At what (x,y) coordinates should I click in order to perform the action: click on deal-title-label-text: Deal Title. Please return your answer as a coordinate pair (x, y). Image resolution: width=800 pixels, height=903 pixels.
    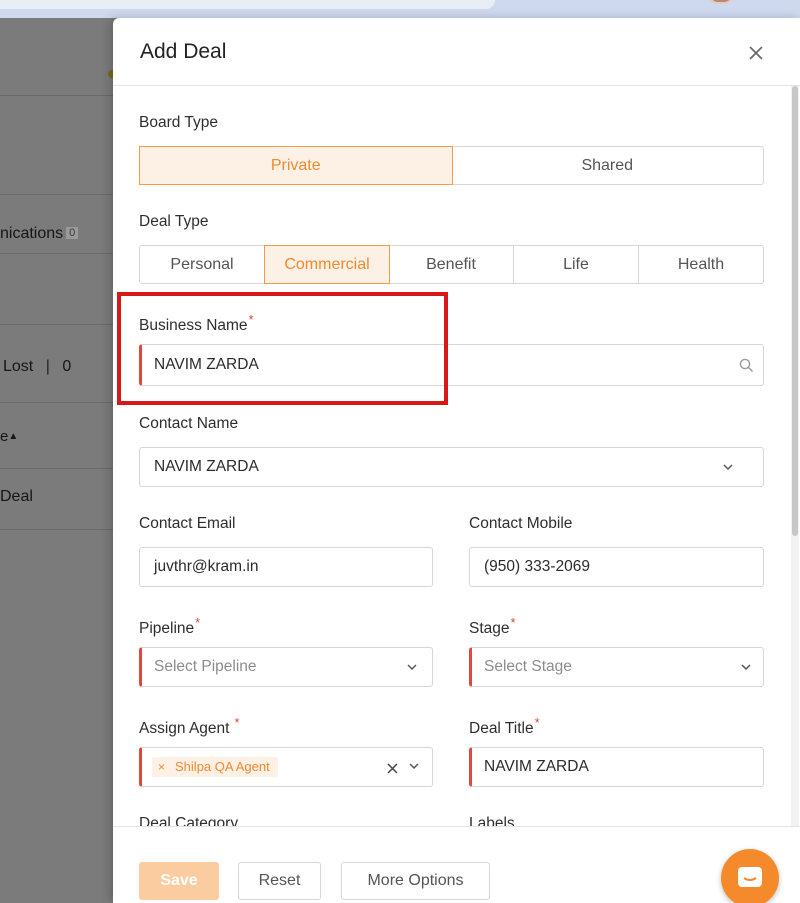
    Looking at the image, I should click on (501, 728).